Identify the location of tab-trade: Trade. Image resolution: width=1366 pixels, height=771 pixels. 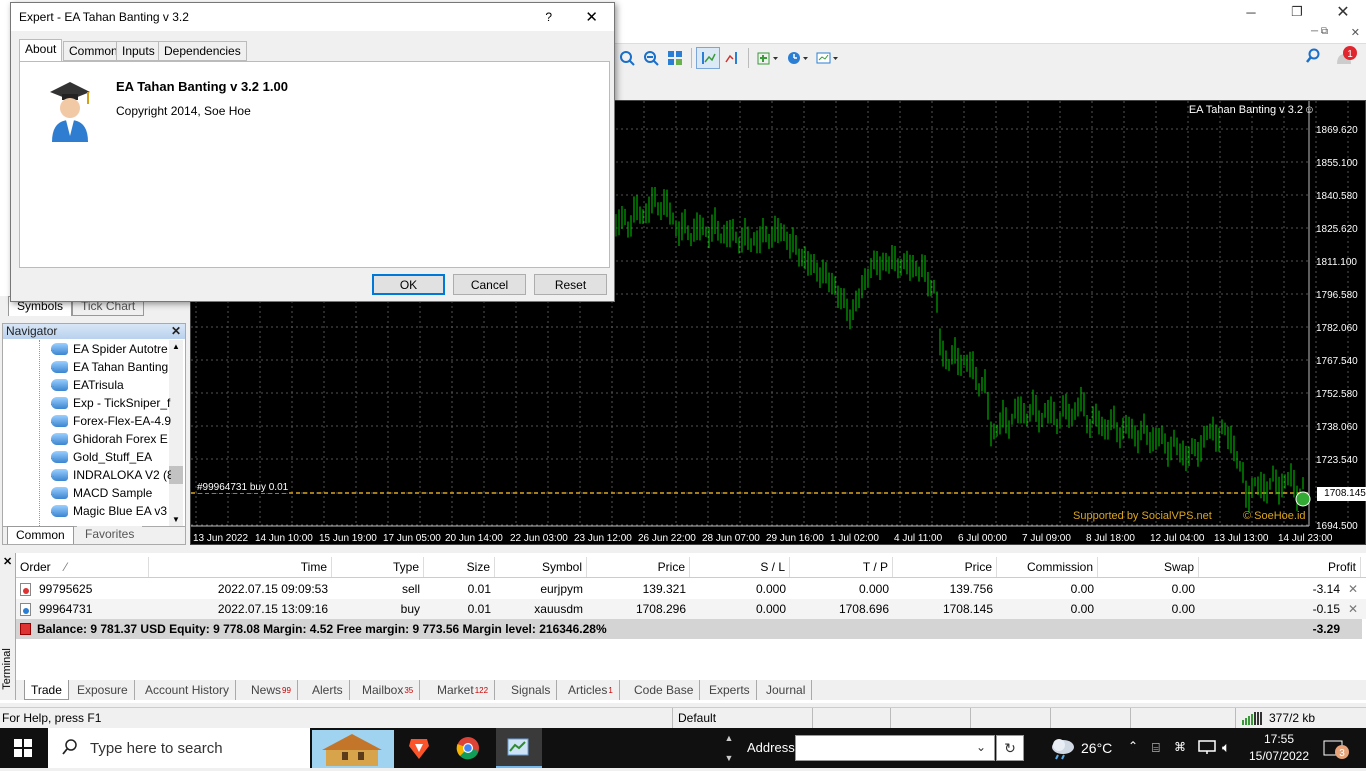
(46, 690).